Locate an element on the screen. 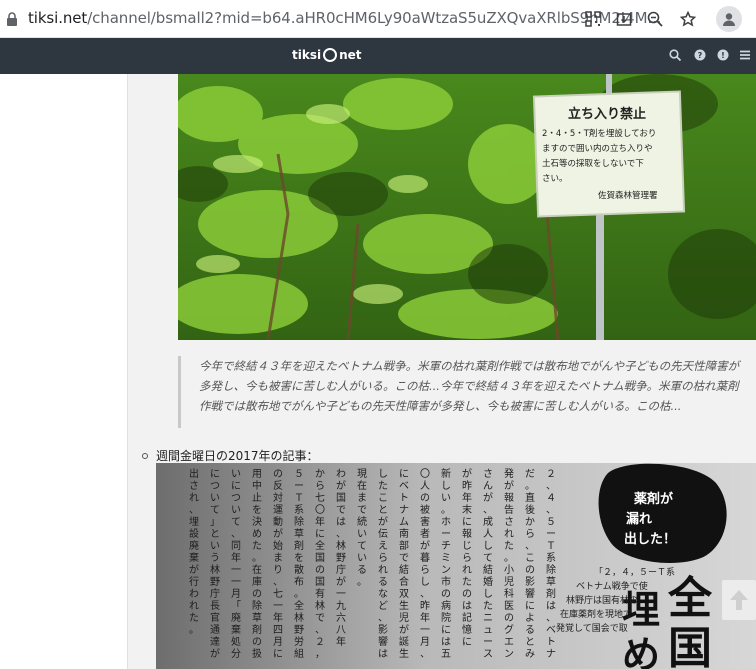  newspaper-column: いについて、同年一一月「廃棄処分 is located at coordinates (236, 564).